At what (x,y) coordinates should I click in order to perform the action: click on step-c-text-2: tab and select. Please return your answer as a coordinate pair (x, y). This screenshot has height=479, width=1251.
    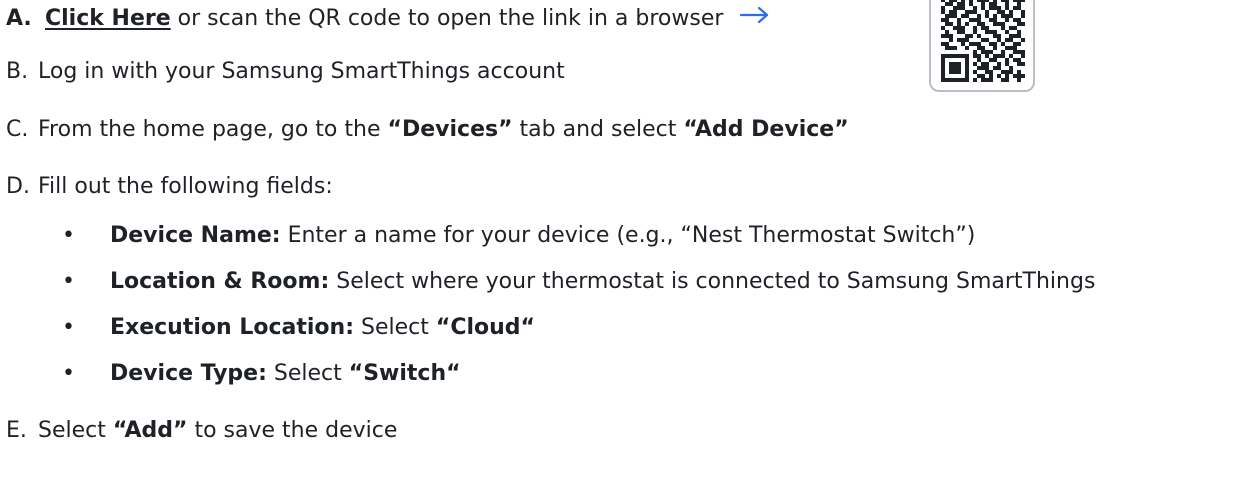
    Looking at the image, I should click on (598, 129).